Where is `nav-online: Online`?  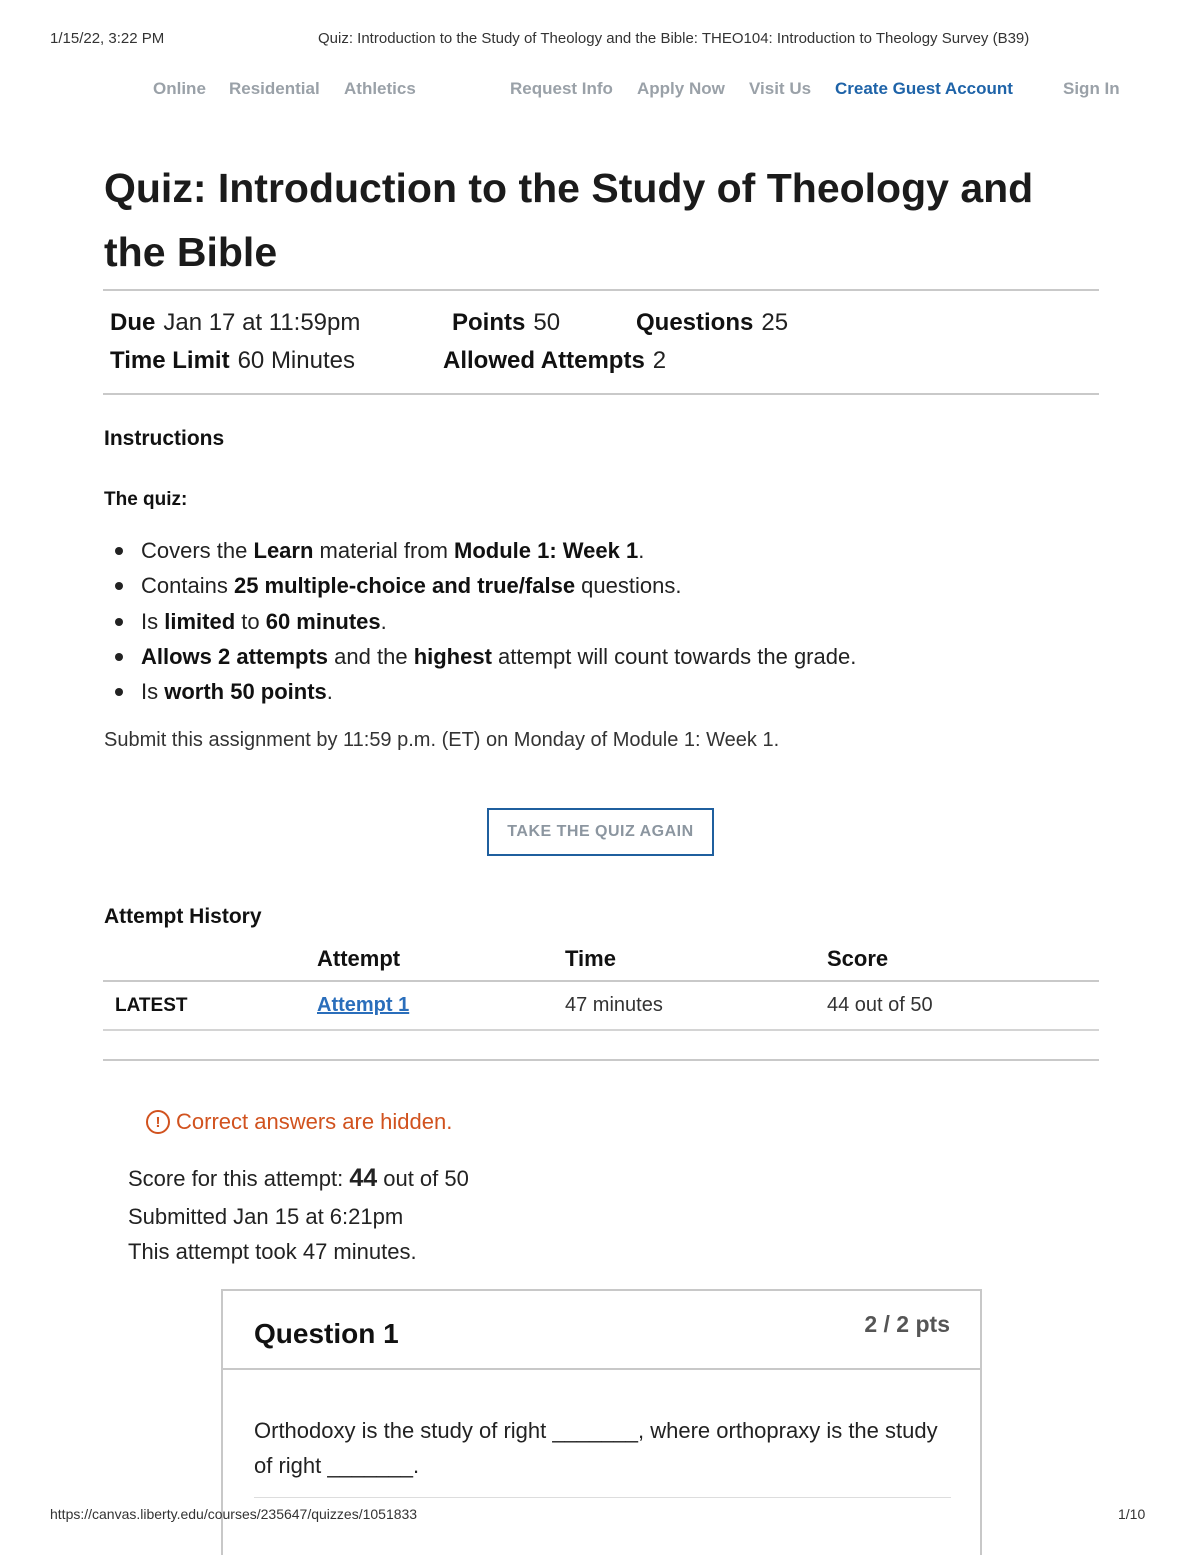 nav-online: Online is located at coordinates (179, 89).